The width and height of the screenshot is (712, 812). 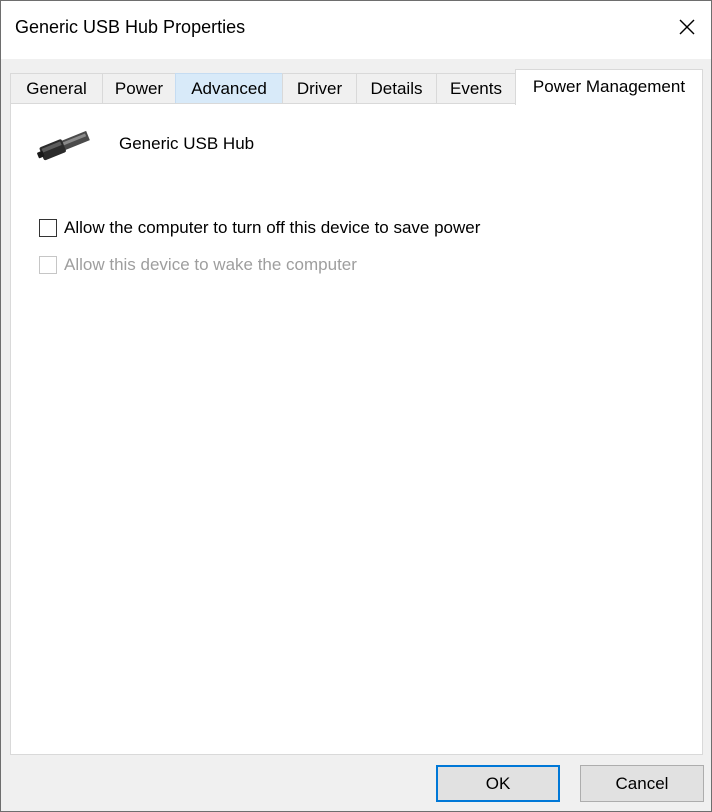 I want to click on device-name: Generic USB Hub, so click(x=187, y=143).